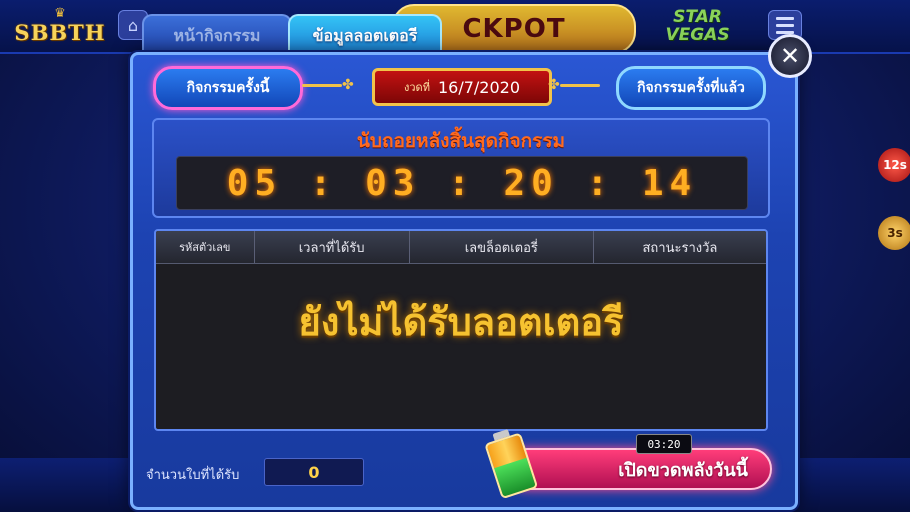  I want to click on ticket-count-value: 0, so click(314, 472).